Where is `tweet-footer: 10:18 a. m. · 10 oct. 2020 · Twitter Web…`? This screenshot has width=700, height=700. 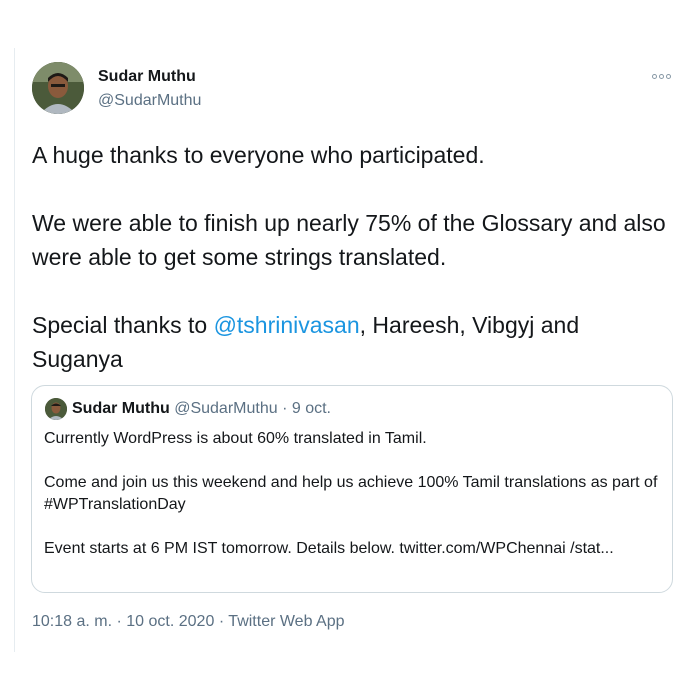
tweet-footer: 10:18 a. m. · 10 oct. 2020 · Twitter Web… is located at coordinates (188, 622).